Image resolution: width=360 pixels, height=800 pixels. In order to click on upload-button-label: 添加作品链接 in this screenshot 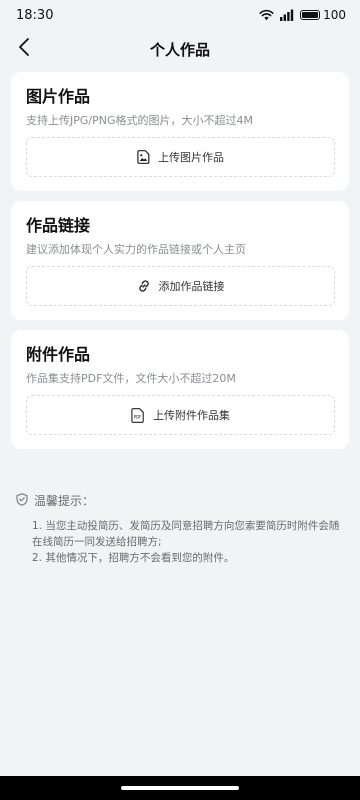, I will do `click(191, 286)`.